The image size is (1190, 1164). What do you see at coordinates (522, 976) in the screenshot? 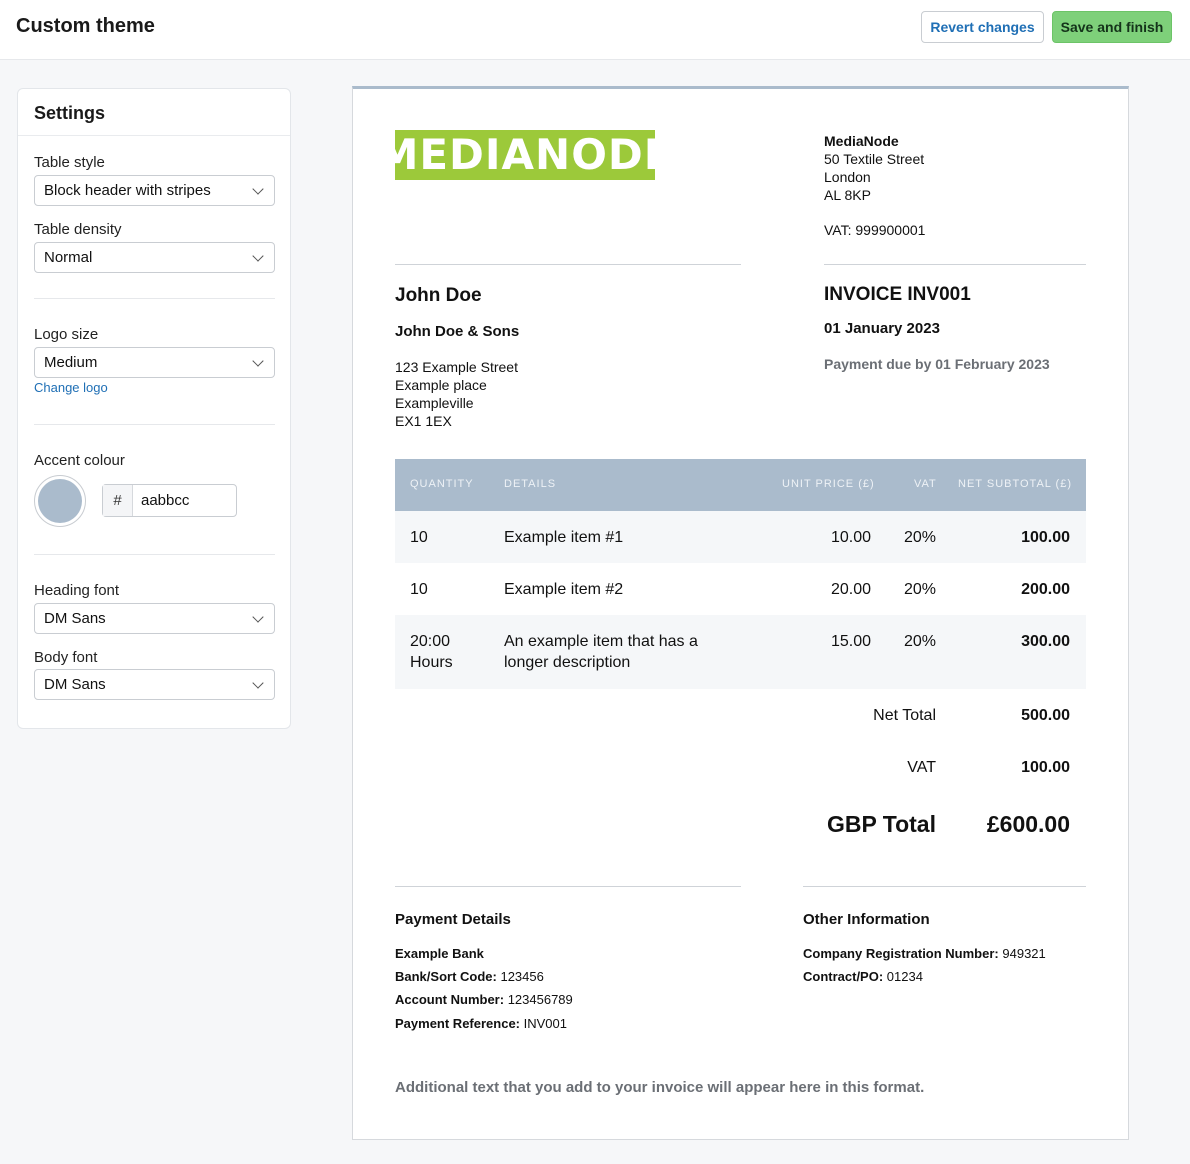
I see `sort-code-value: 123456` at bounding box center [522, 976].